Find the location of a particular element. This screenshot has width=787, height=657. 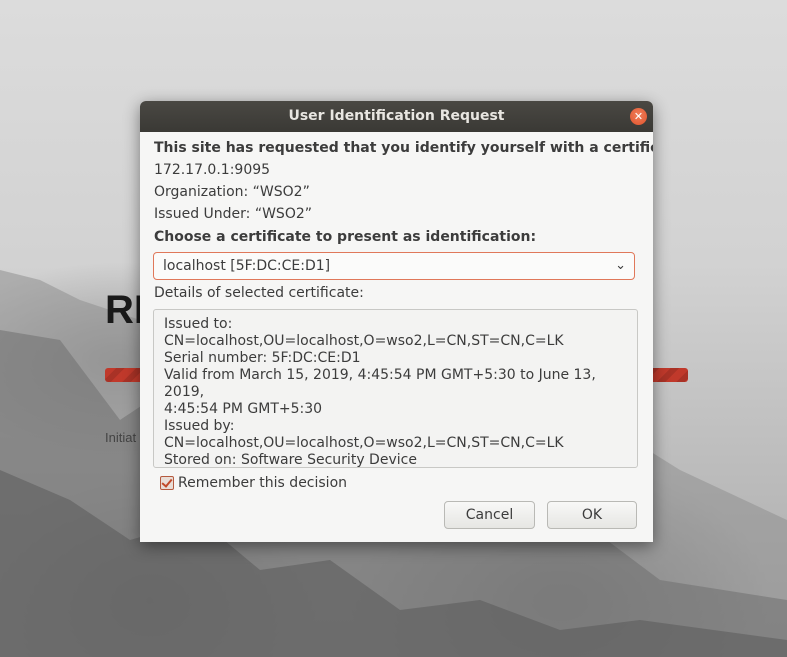

certificate-select-value: localhost [5F:DC:CE:D1] is located at coordinates (247, 266).